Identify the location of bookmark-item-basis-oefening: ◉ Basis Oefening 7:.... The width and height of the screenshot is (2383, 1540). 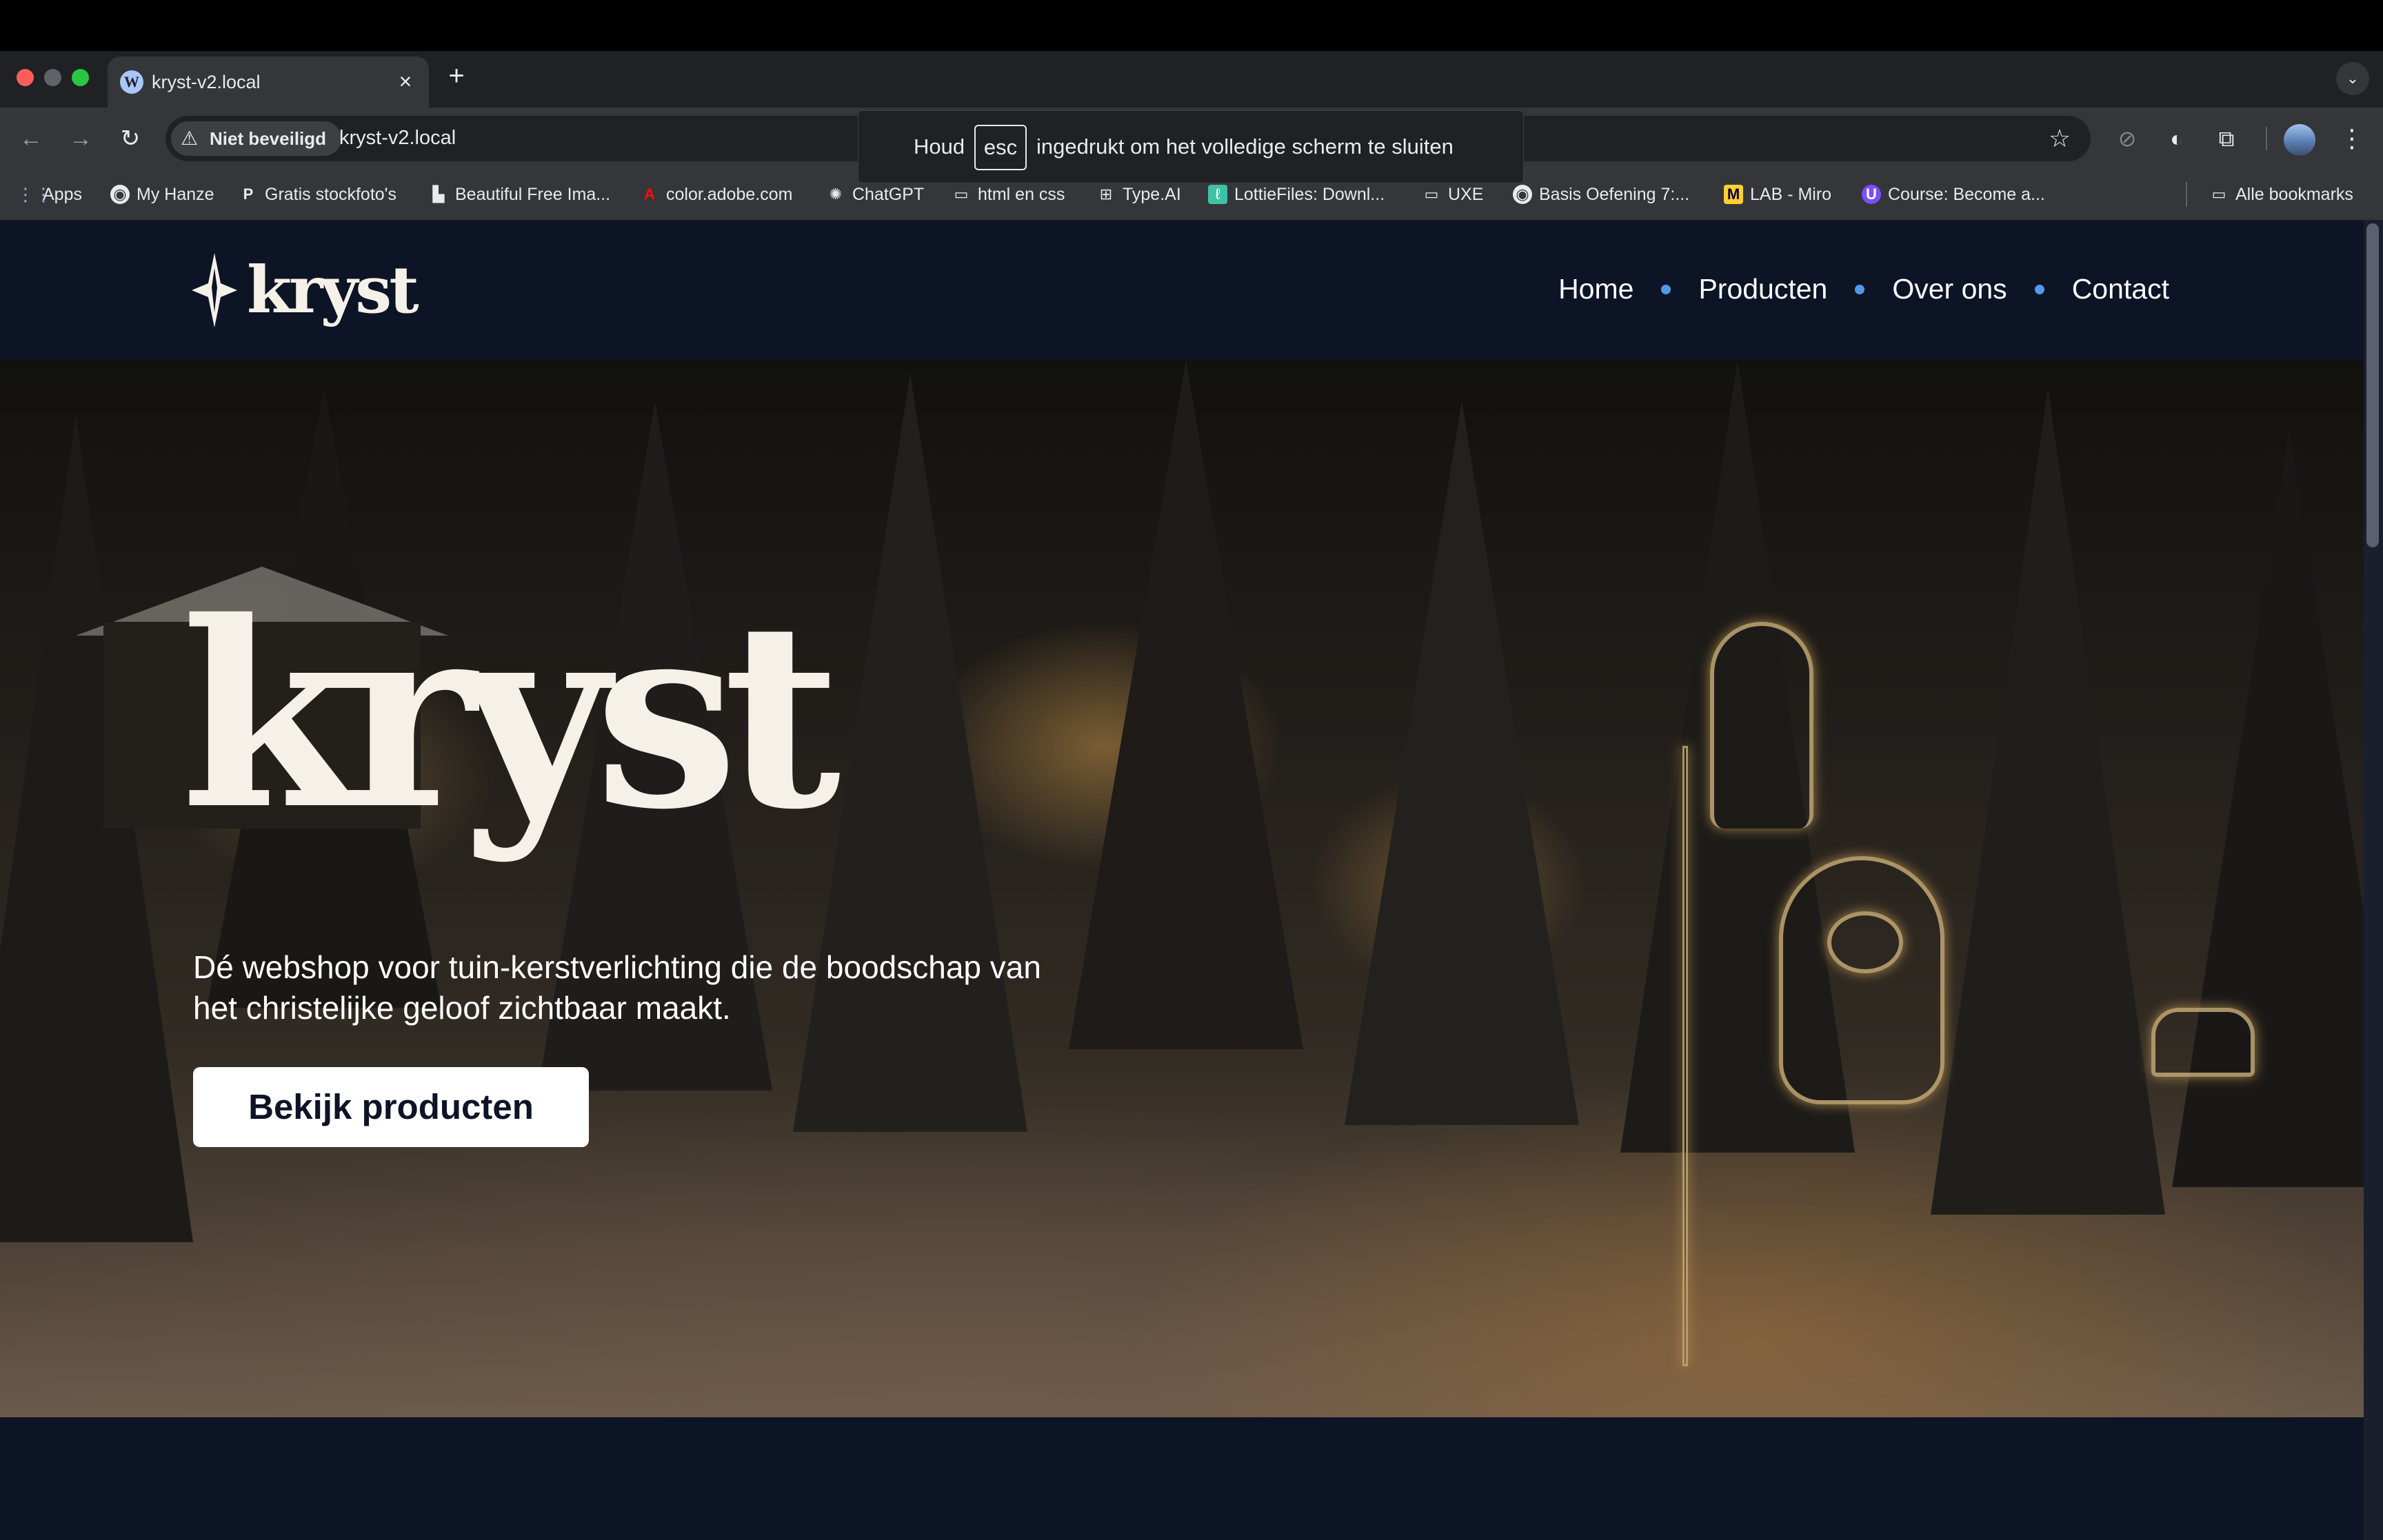
(1601, 195).